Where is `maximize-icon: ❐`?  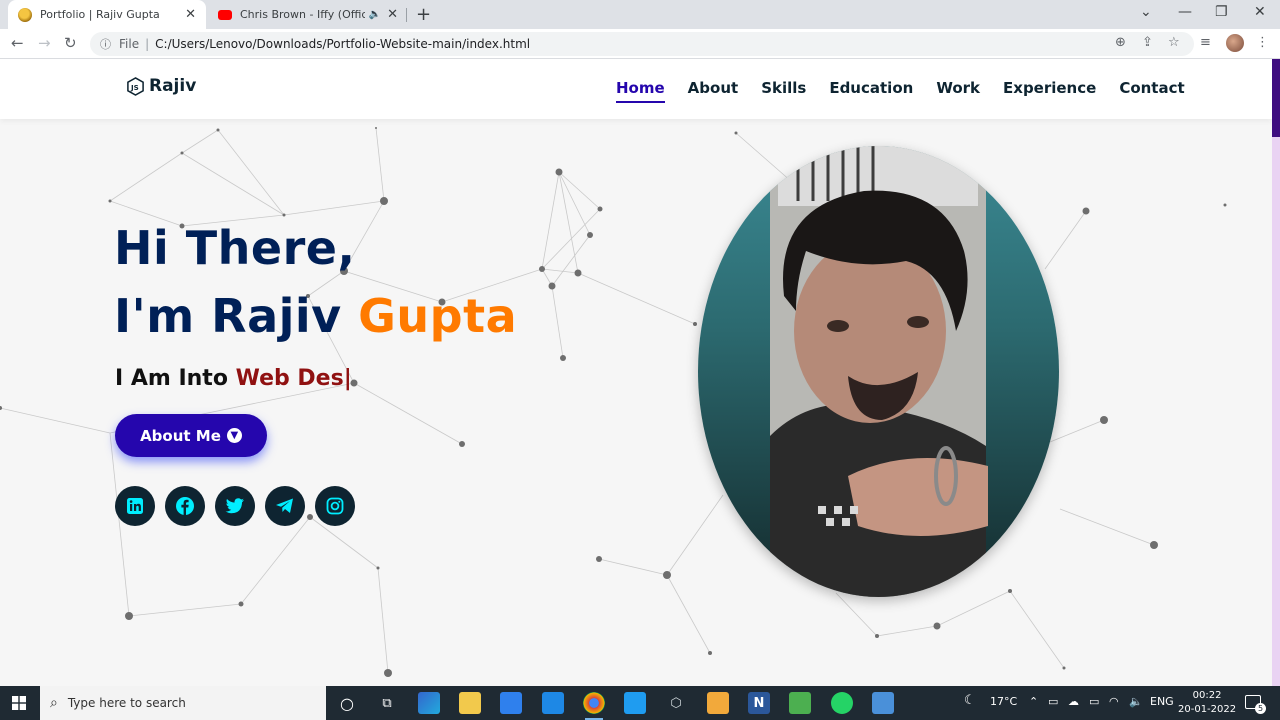
maximize-icon: ❐ is located at coordinates (1221, 12).